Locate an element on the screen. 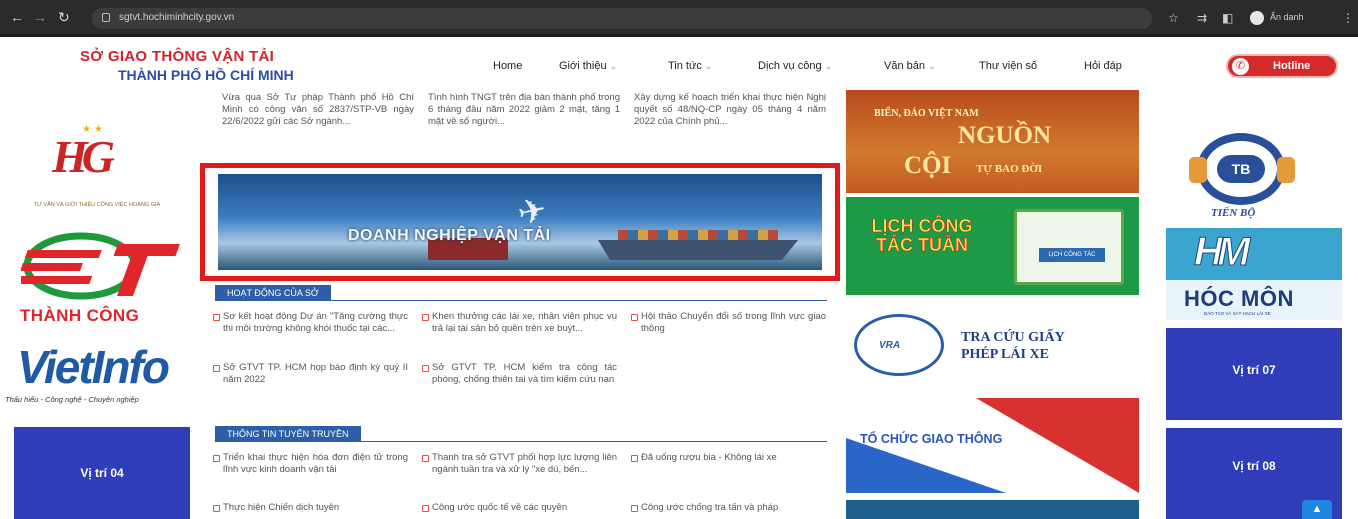 This screenshot has height=519, width=1358. hoang-gia-logo: HG is located at coordinates (83, 156).